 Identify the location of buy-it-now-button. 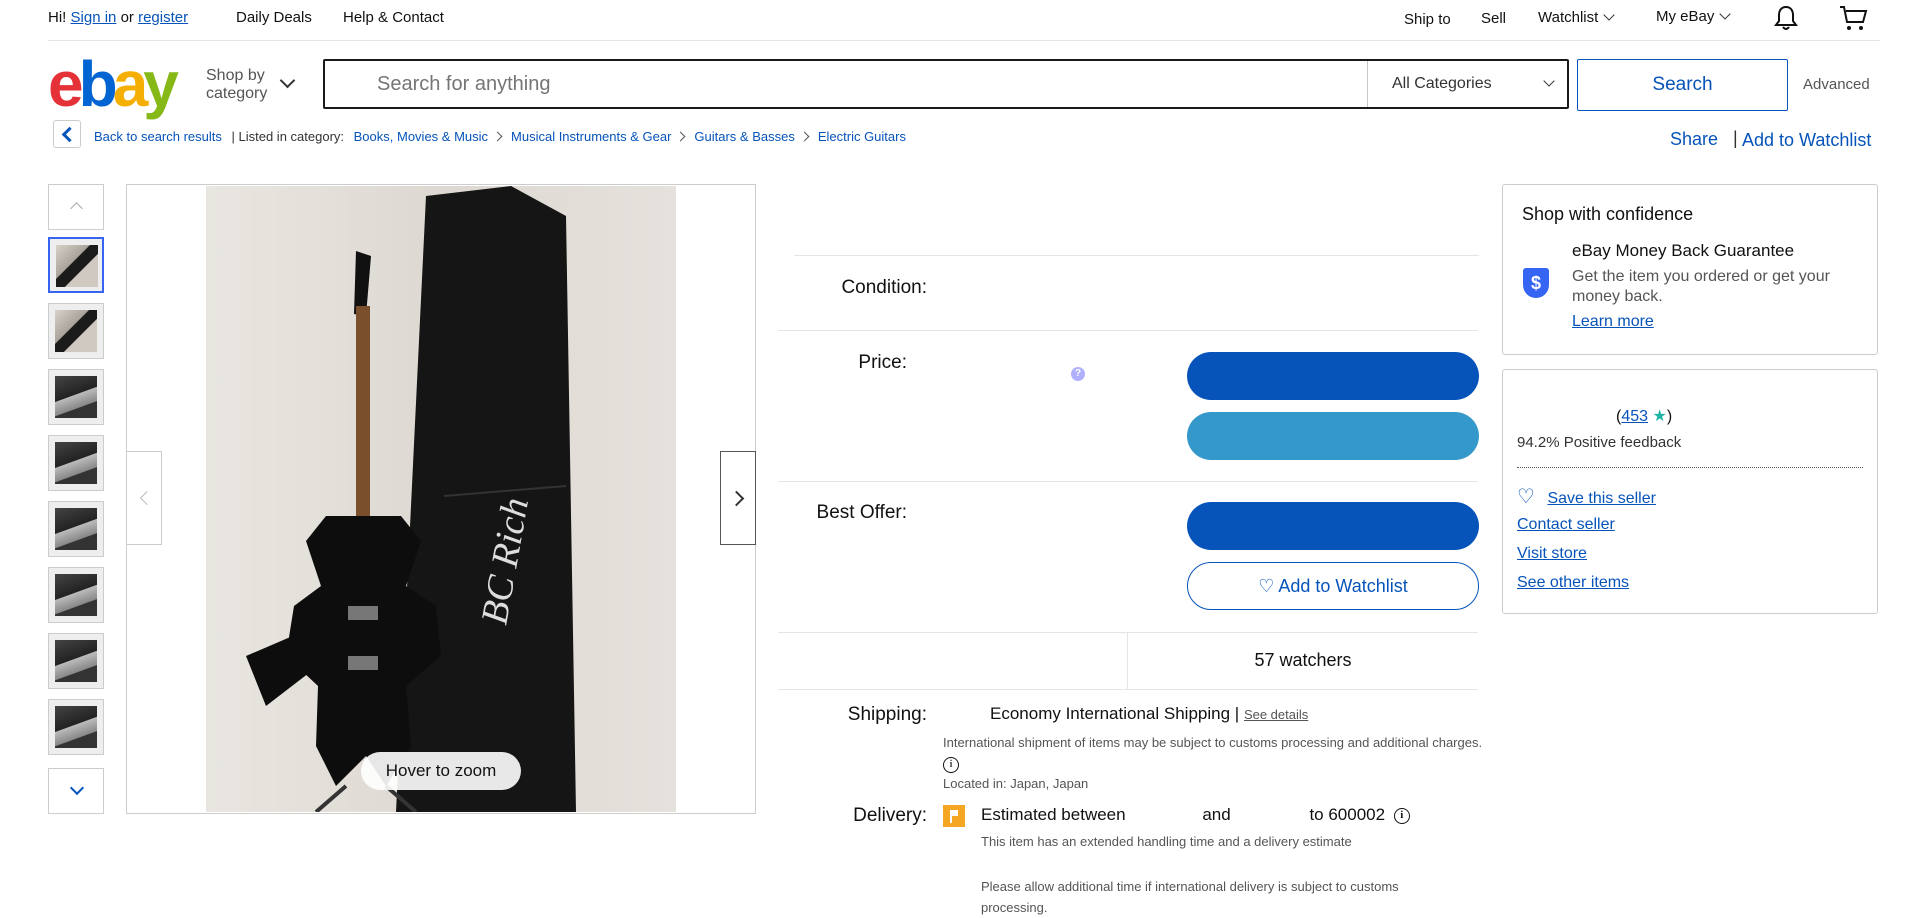
(1333, 376).